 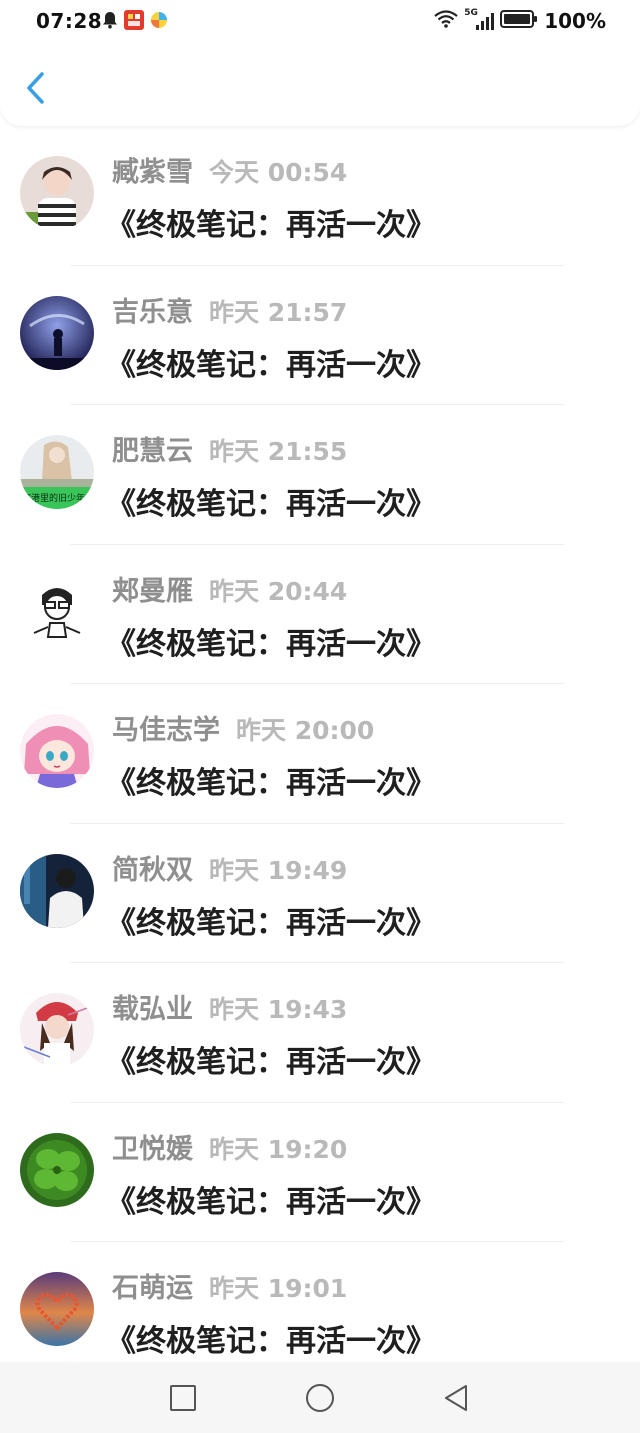 What do you see at coordinates (152, 1009) in the screenshot?
I see `user-name: 载弘业` at bounding box center [152, 1009].